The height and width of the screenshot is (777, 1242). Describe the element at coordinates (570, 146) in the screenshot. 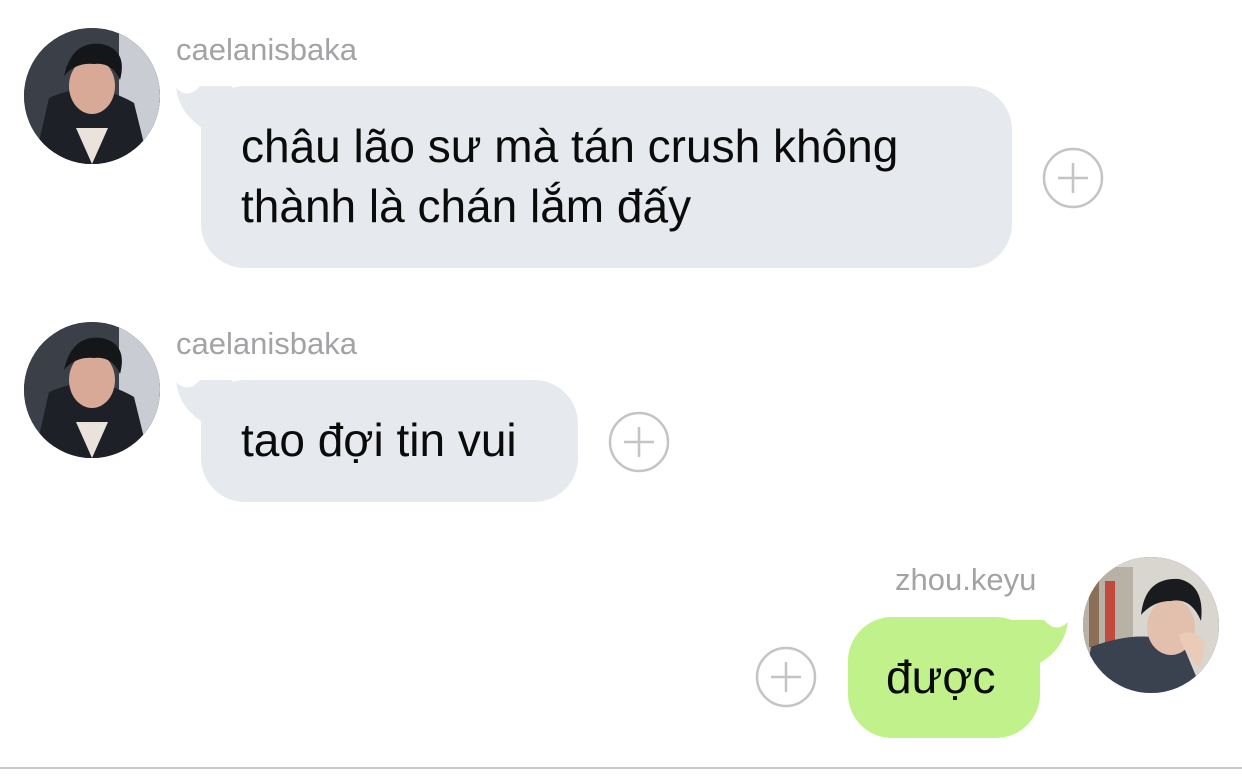

I see `message-line: châu lão sư mà tán crush không` at that location.